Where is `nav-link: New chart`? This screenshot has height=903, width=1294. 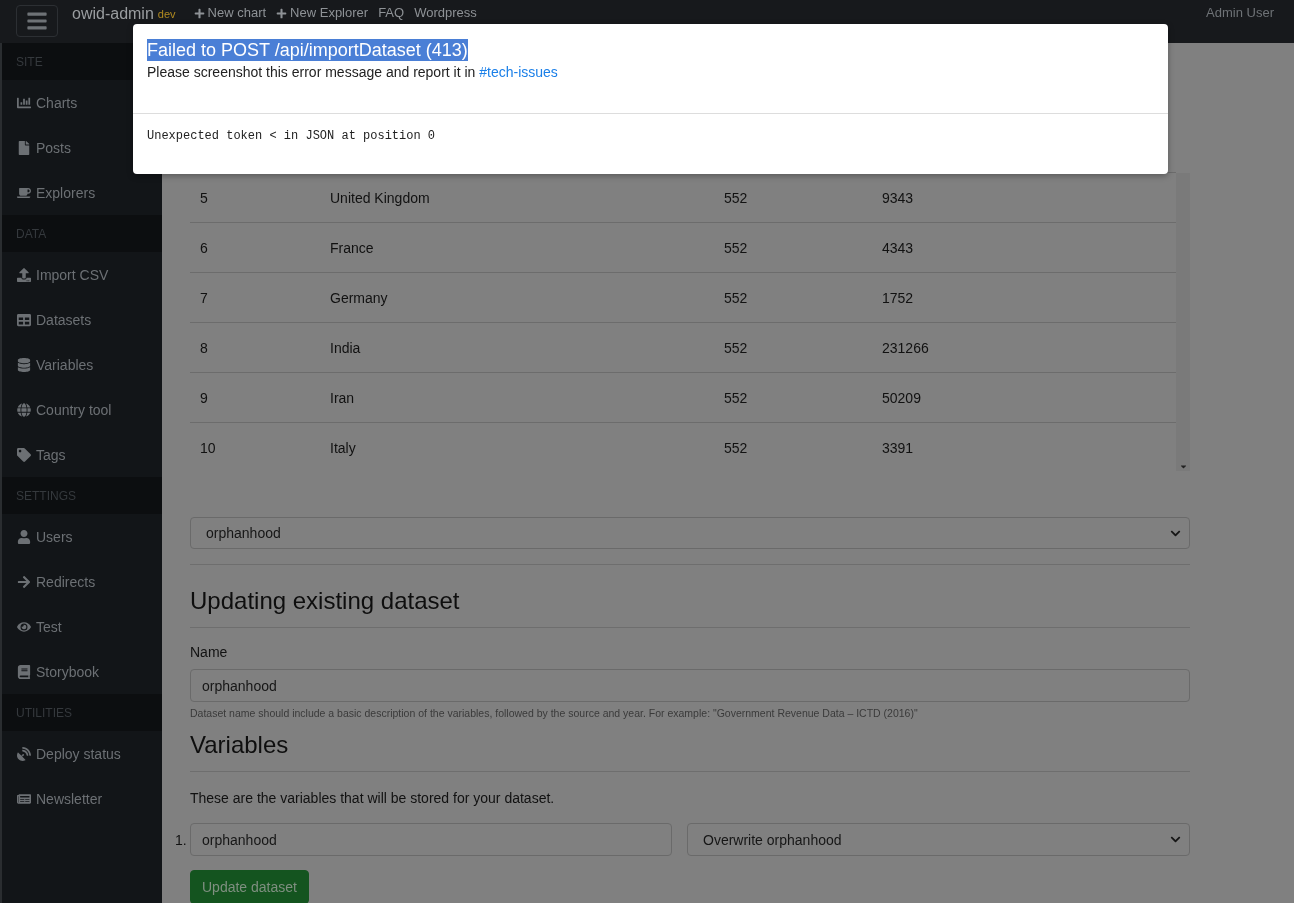
nav-link: New chart is located at coordinates (230, 13).